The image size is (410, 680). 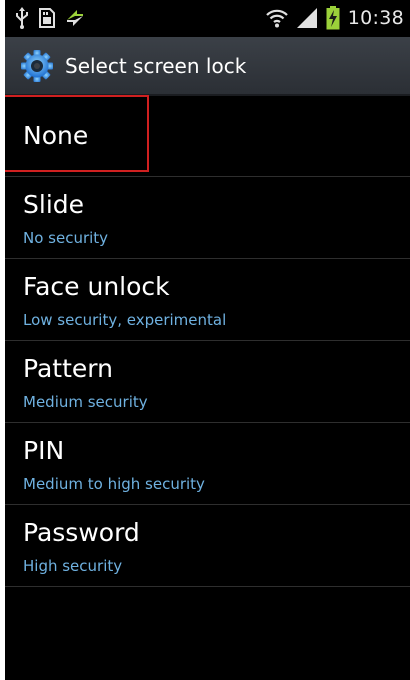 What do you see at coordinates (85, 402) in the screenshot?
I see `option-subtitle: Medium security` at bounding box center [85, 402].